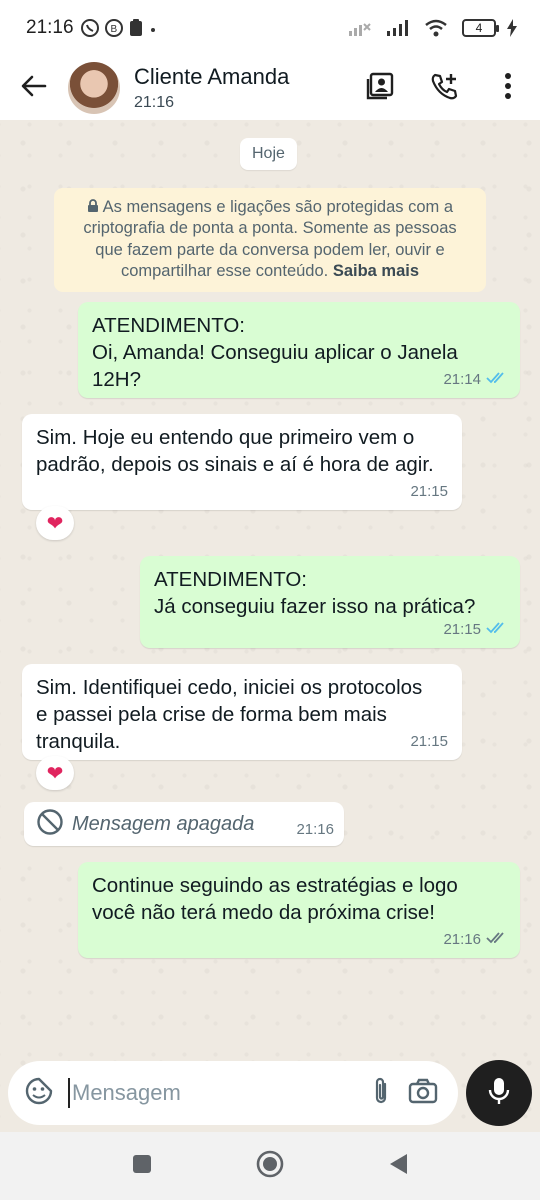  I want to click on wifi-icon, so click(436, 28).